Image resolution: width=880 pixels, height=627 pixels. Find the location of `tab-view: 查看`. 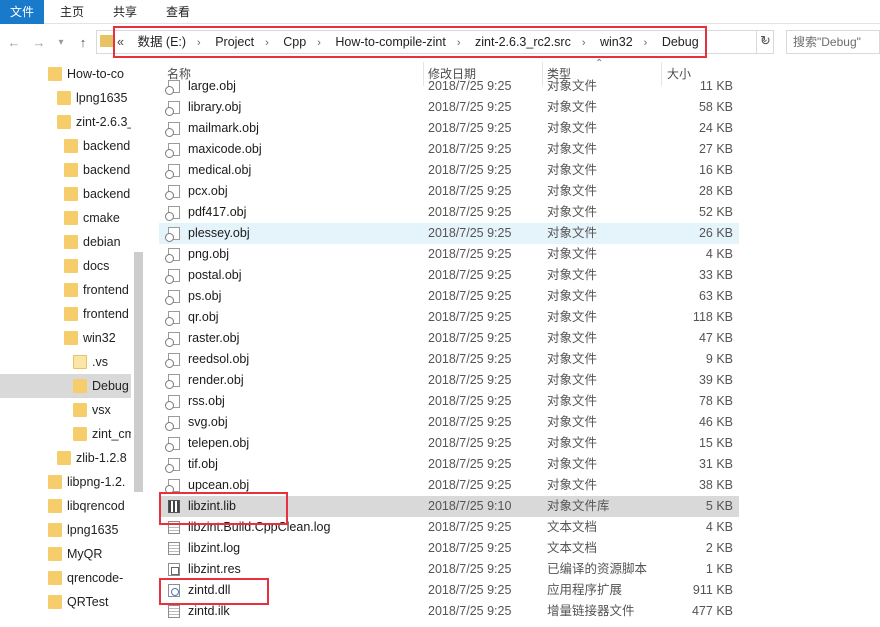

tab-view: 查看 is located at coordinates (178, 12).